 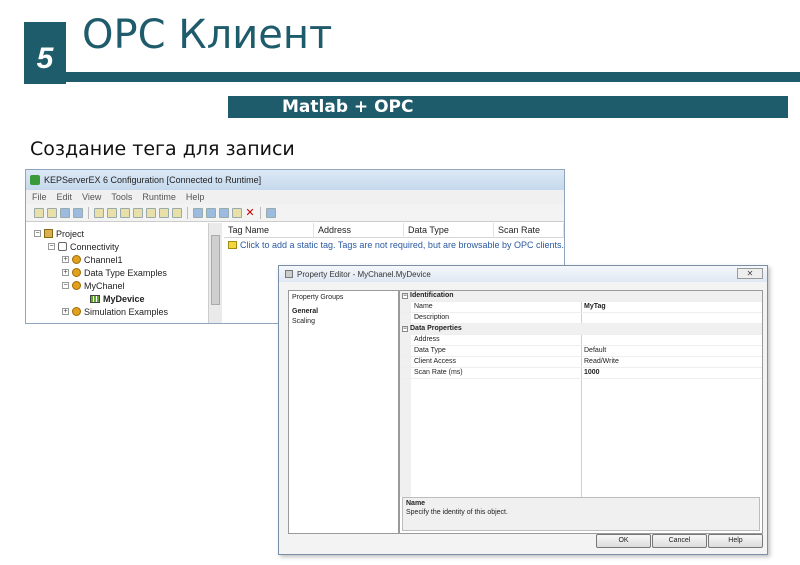 What do you see at coordinates (449, 230) in the screenshot?
I see `column-data-type: Data Type` at bounding box center [449, 230].